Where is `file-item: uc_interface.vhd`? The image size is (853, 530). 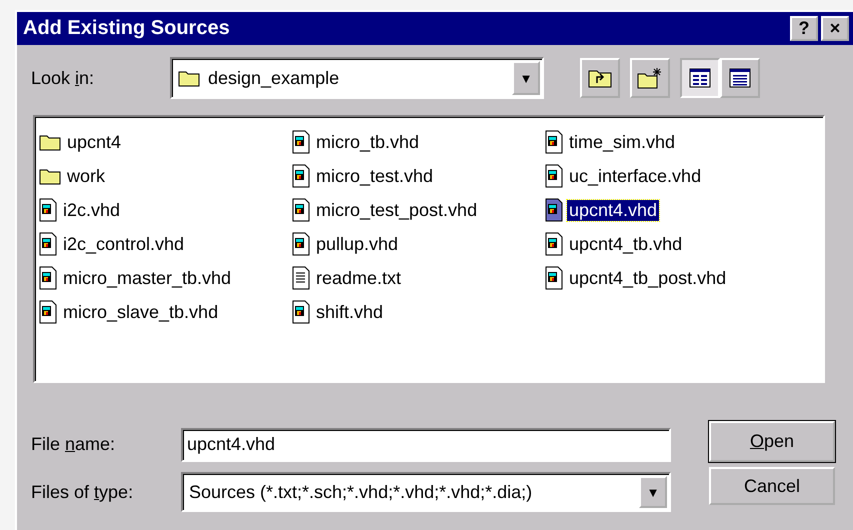 file-item: uc_interface.vhd is located at coordinates (671, 176).